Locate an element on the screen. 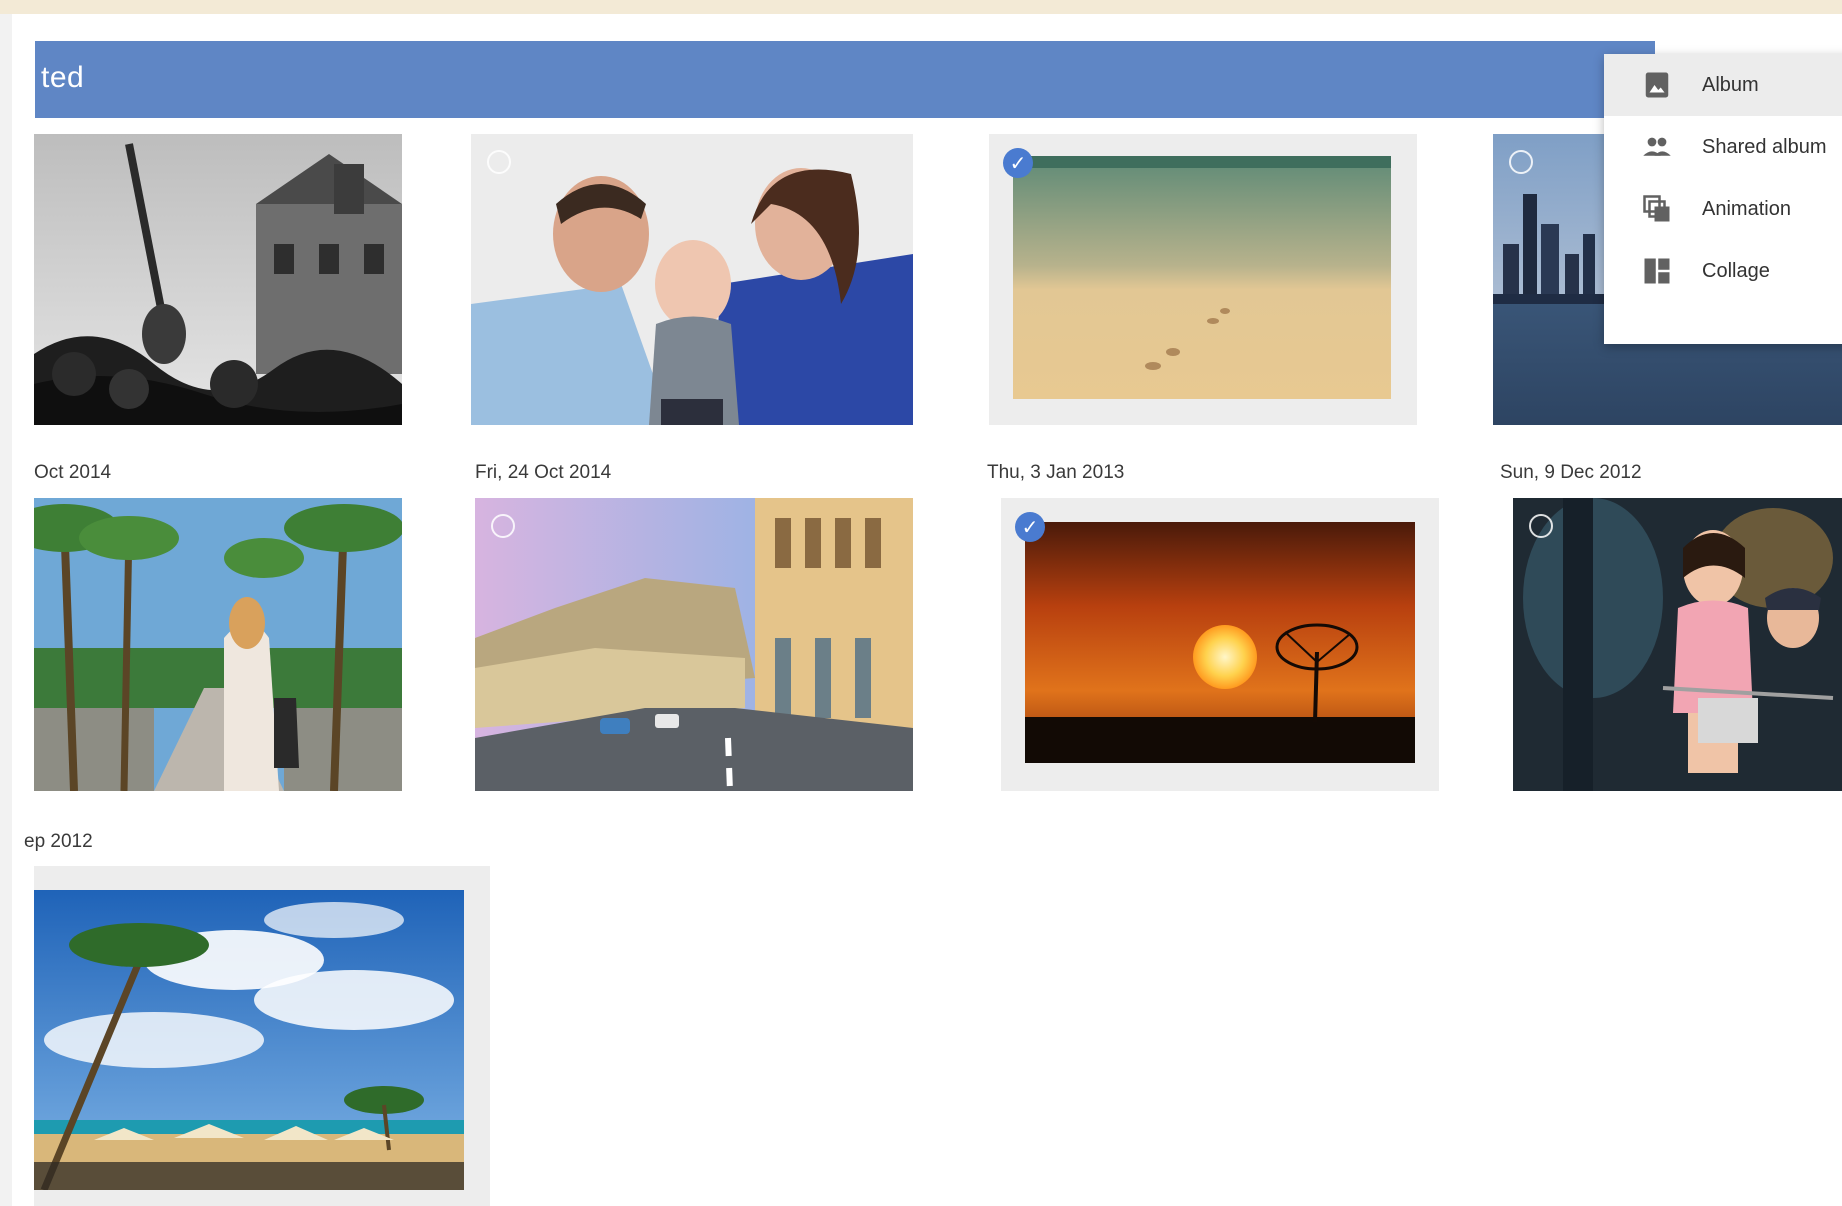 The height and width of the screenshot is (1206, 1842). photo-tropical-beach is located at coordinates (249, 1040).